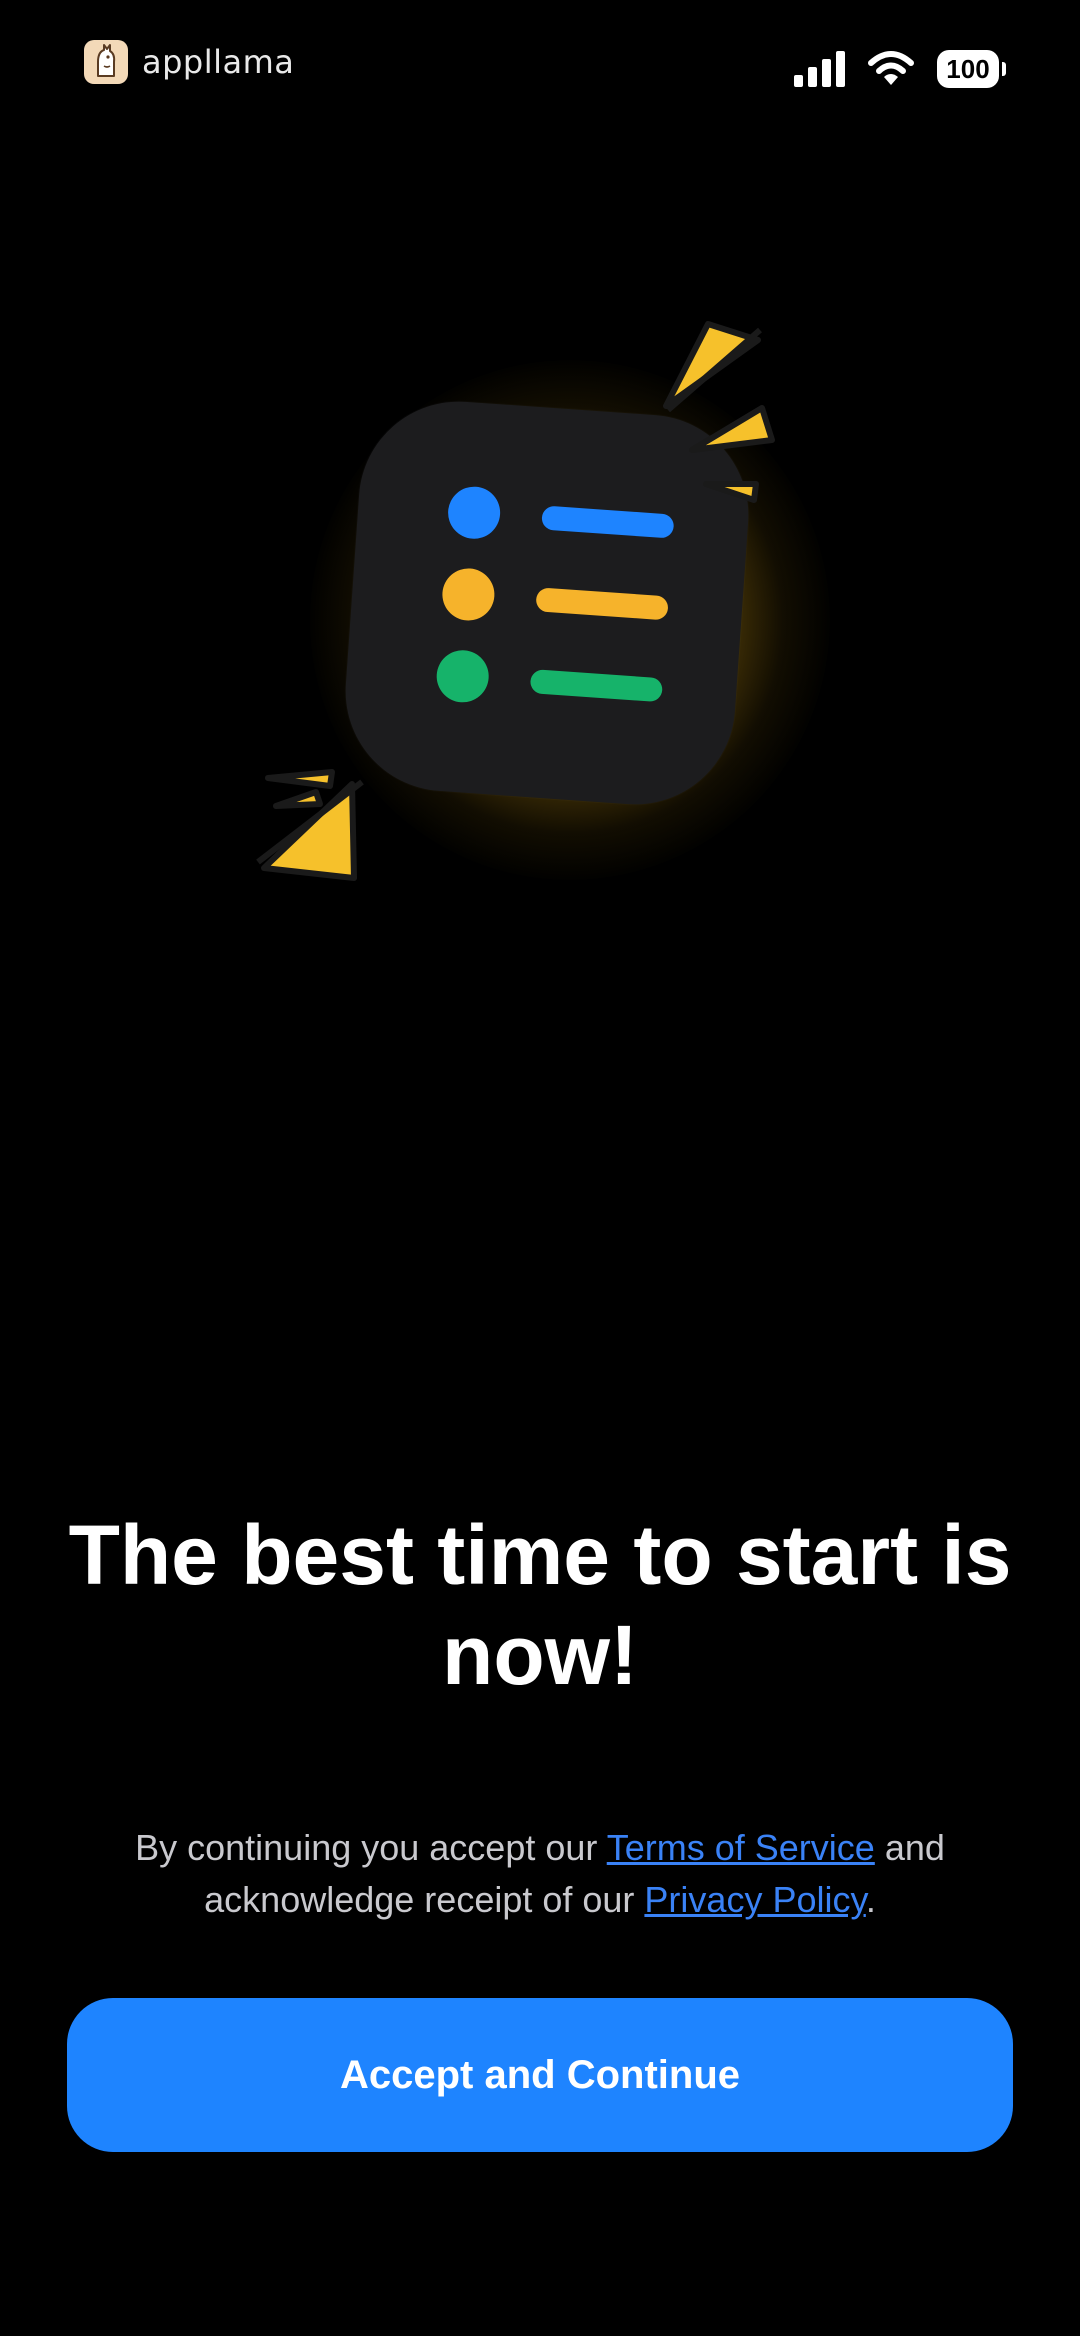  I want to click on legal-text: By continuing you accept our, so click(371, 1847).